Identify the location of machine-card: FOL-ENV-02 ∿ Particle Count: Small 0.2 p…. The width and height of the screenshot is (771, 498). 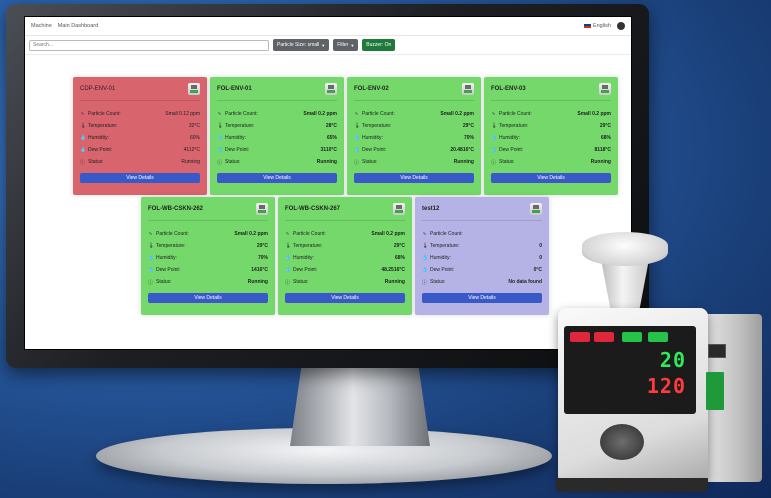
(414, 136).